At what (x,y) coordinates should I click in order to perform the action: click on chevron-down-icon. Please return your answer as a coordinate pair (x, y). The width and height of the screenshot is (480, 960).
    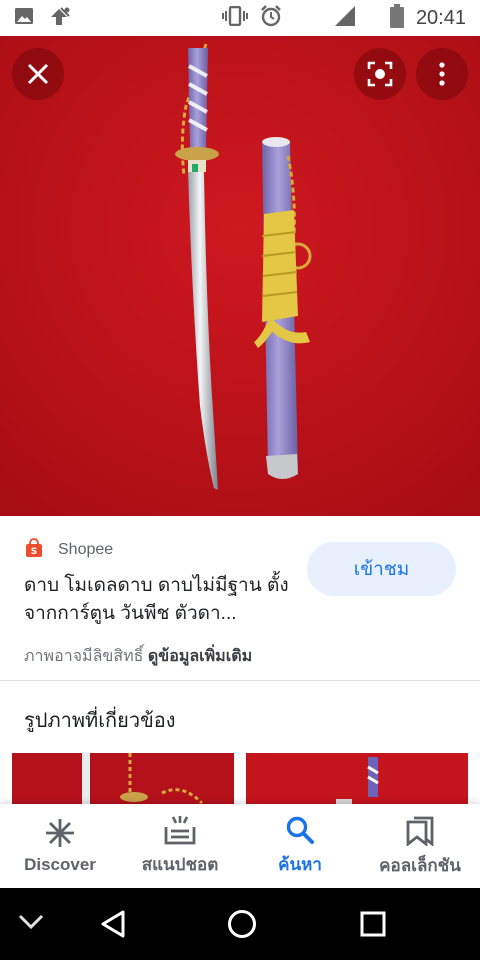
    Looking at the image, I should click on (31, 924).